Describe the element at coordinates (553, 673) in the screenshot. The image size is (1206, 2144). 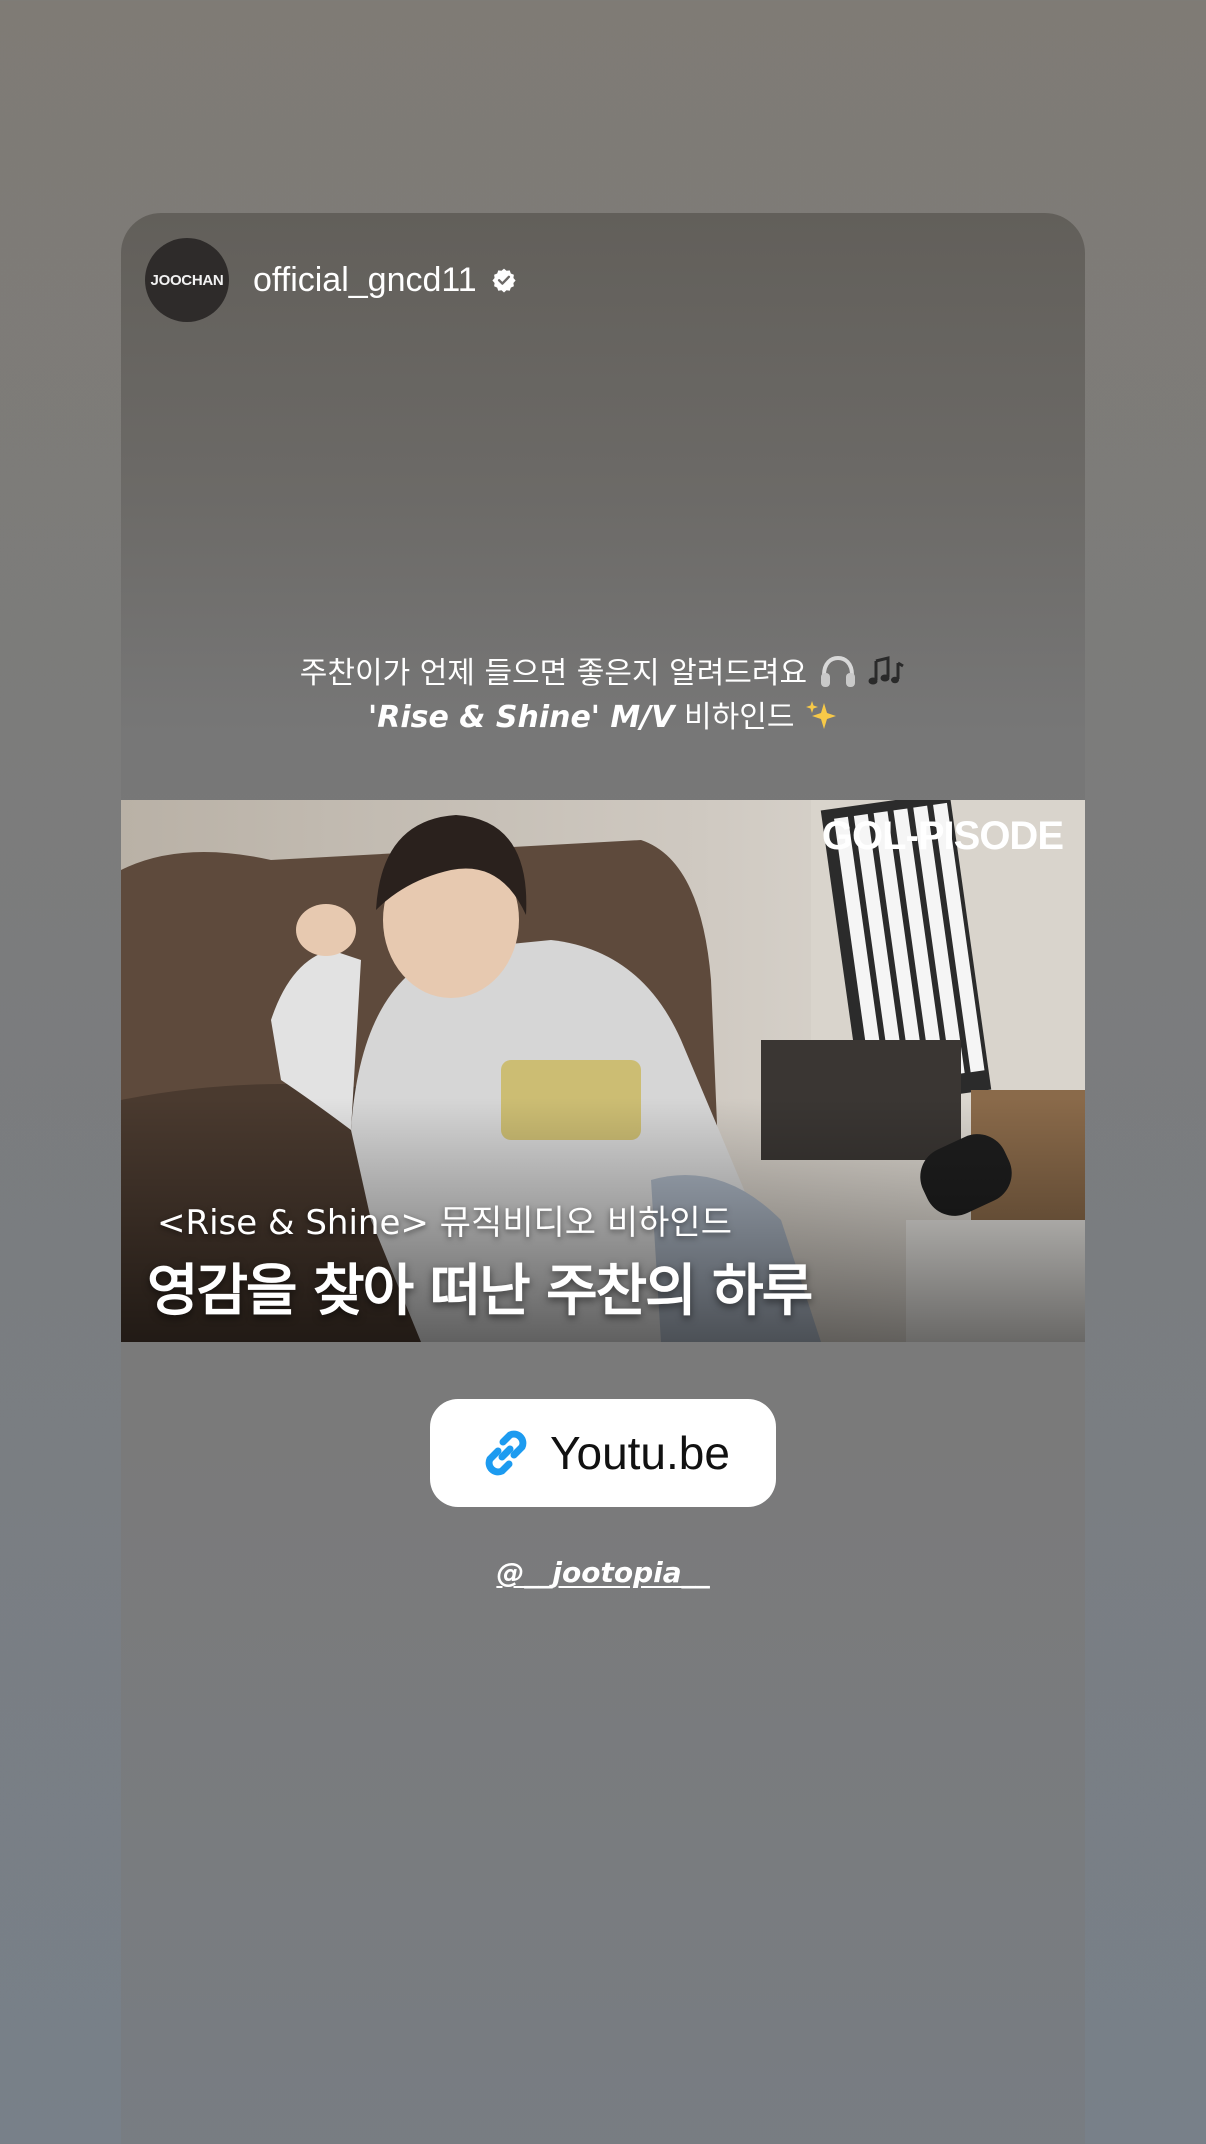
I see `caption-line-1-text: 주찬이가 언제 들으면 좋은지 알려드려요` at that location.